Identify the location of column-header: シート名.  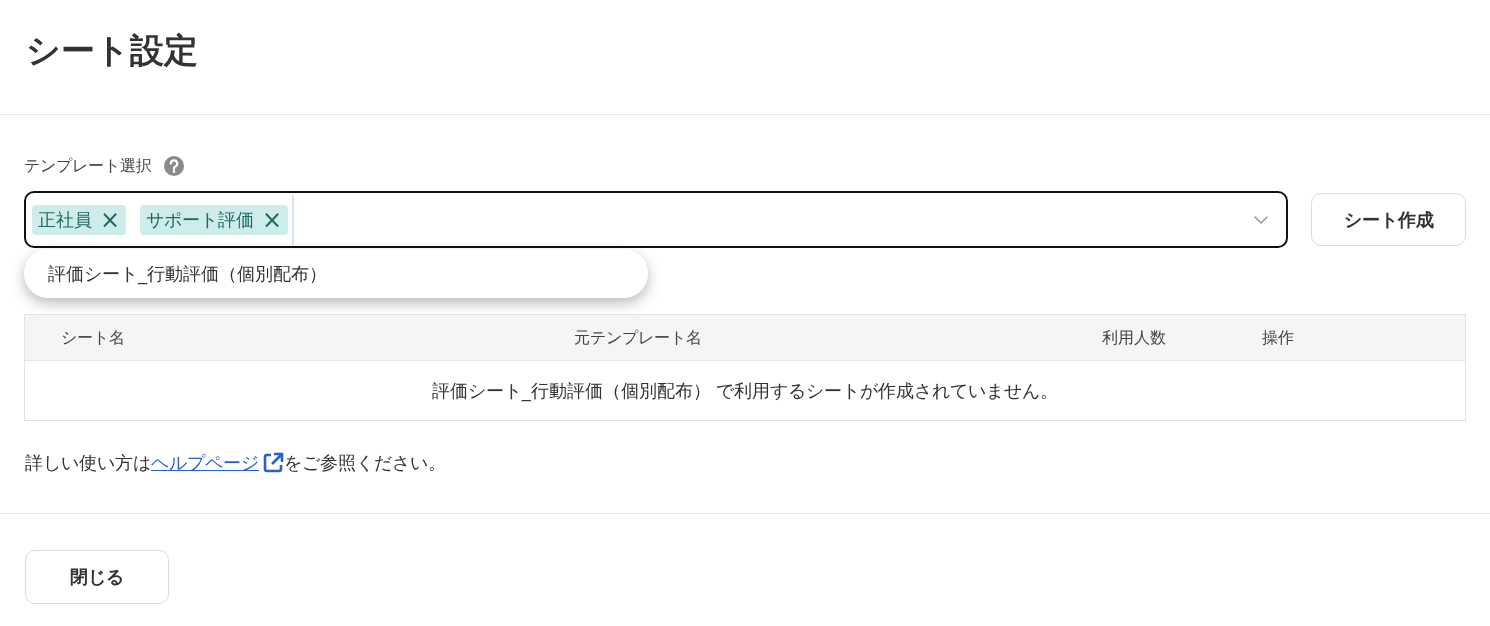
(92, 337).